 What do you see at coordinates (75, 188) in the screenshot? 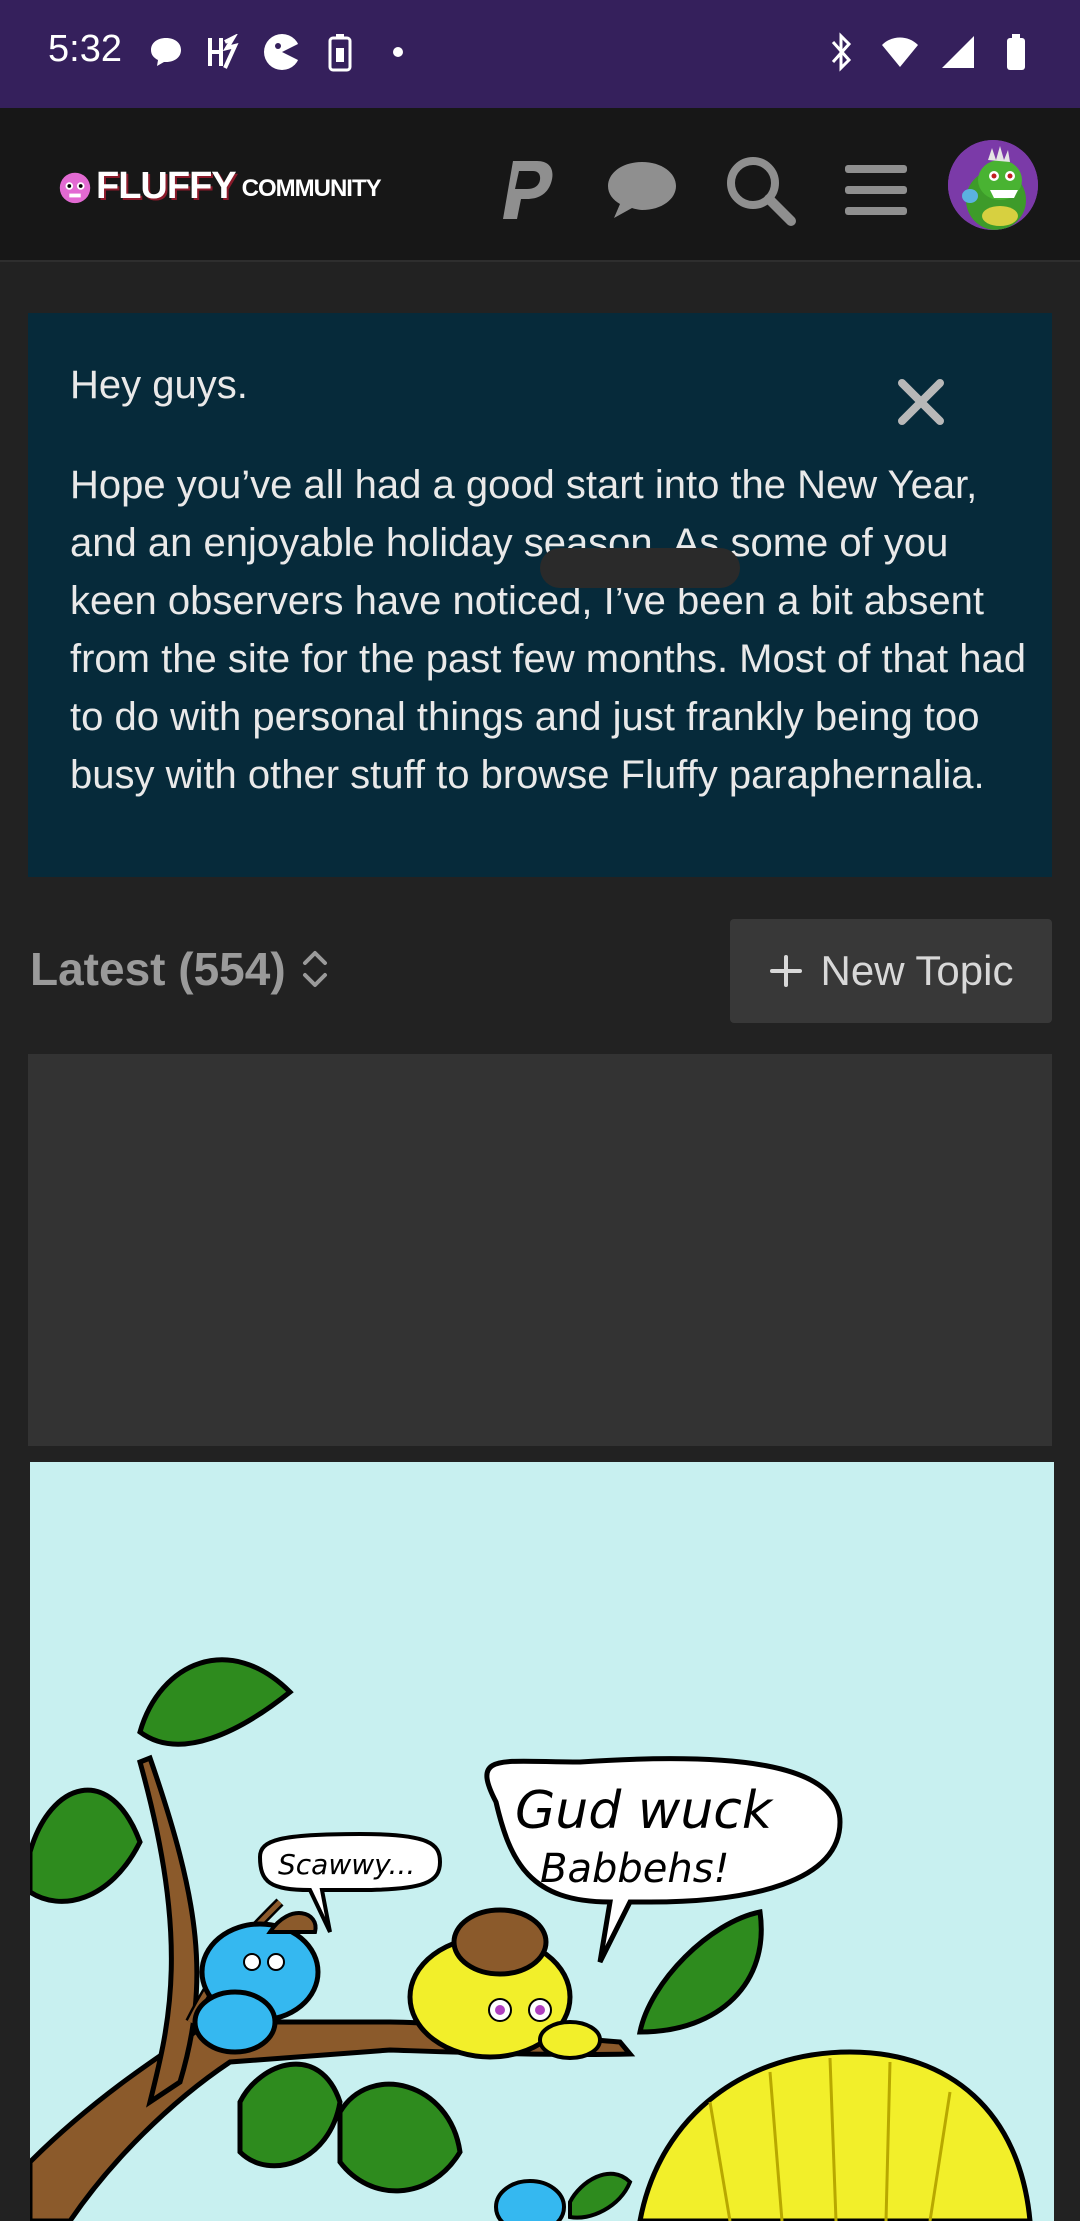
I see `fluffy-mascot-icon` at bounding box center [75, 188].